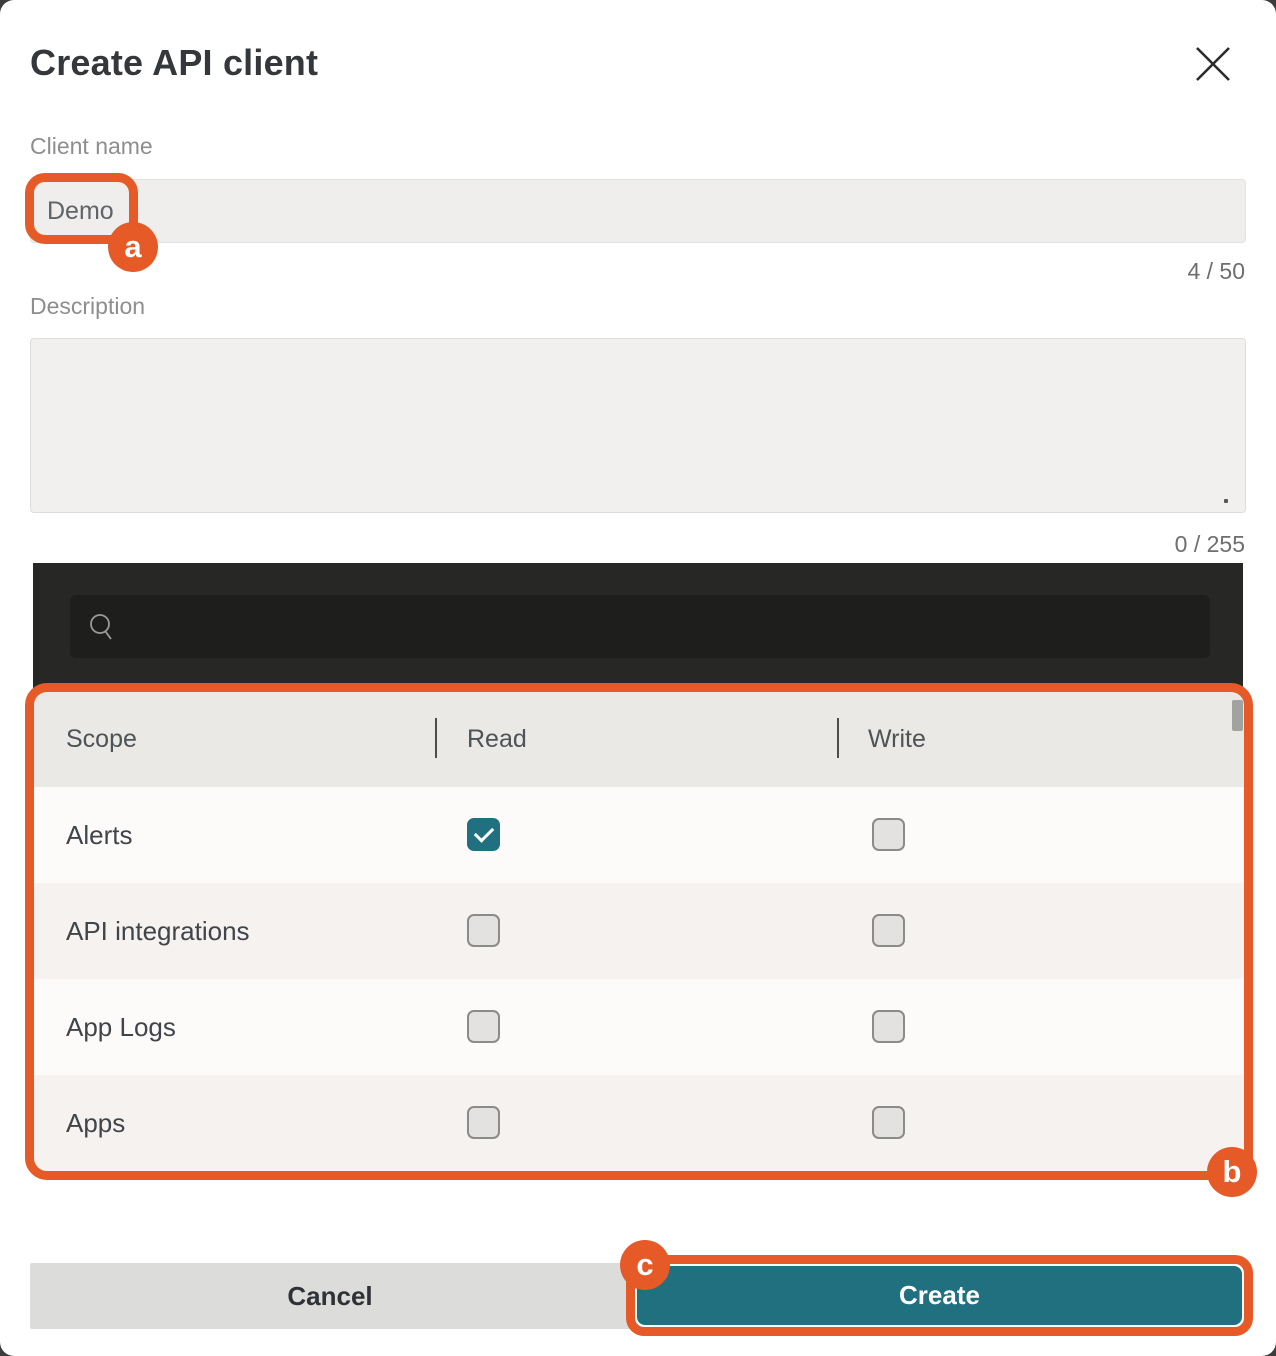  I want to click on textarea-resize-handle, so click(1226, 501).